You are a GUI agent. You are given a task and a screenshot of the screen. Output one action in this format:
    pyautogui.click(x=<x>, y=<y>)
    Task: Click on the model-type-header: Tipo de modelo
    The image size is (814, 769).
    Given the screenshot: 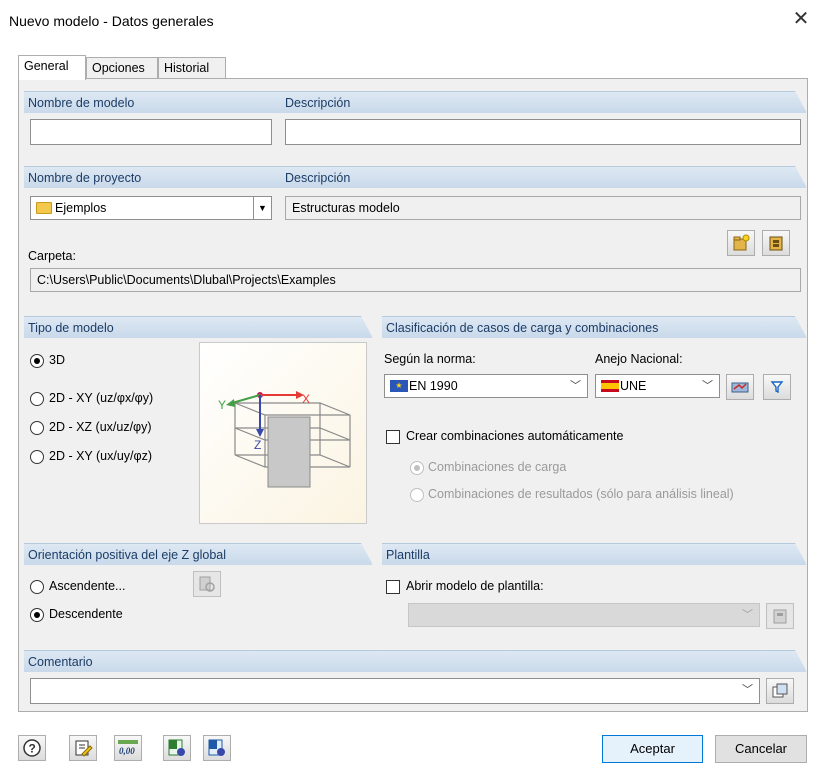 What is the action you would take?
    pyautogui.click(x=198, y=327)
    